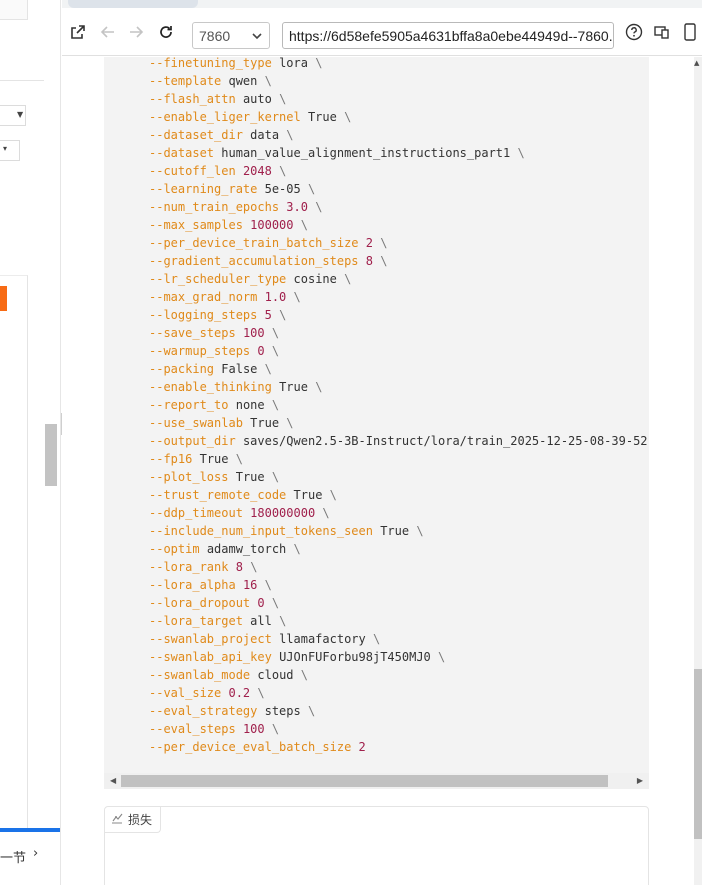  Describe the element at coordinates (166, 32) in the screenshot. I see `reload-icon` at that location.